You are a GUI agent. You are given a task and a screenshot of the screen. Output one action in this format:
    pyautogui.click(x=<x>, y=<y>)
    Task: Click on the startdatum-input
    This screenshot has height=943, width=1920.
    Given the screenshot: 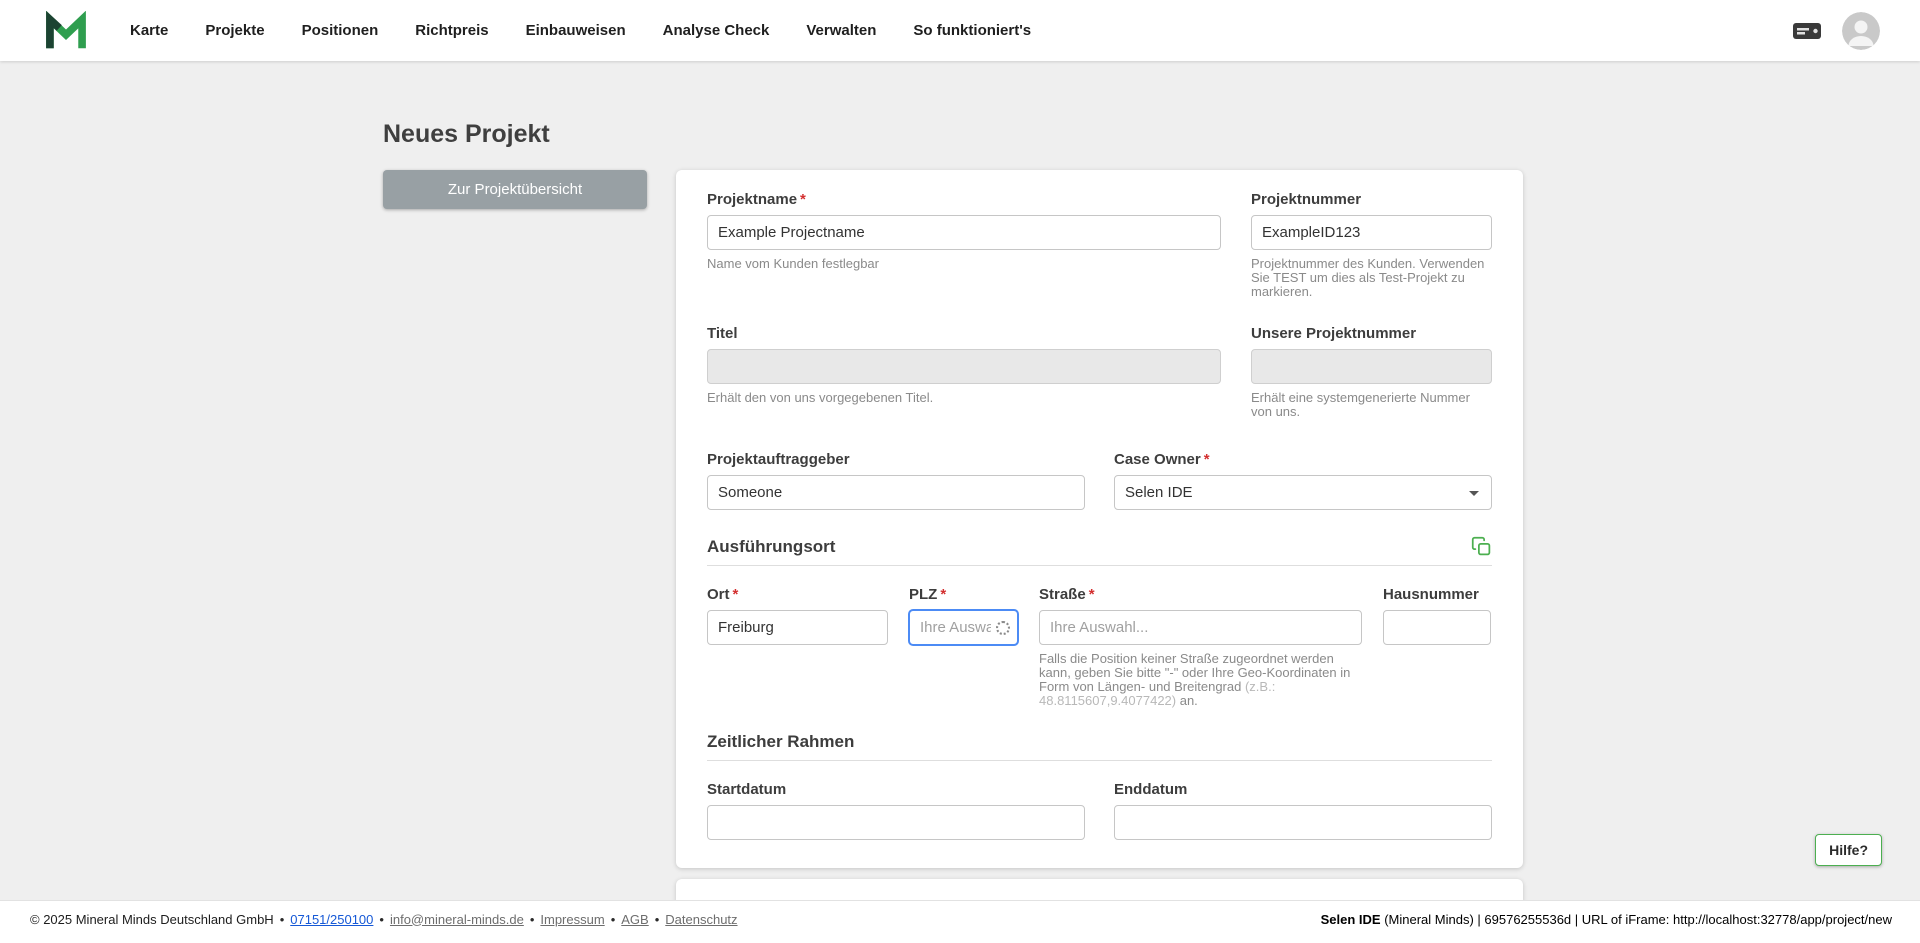 What is the action you would take?
    pyautogui.click(x=896, y=822)
    